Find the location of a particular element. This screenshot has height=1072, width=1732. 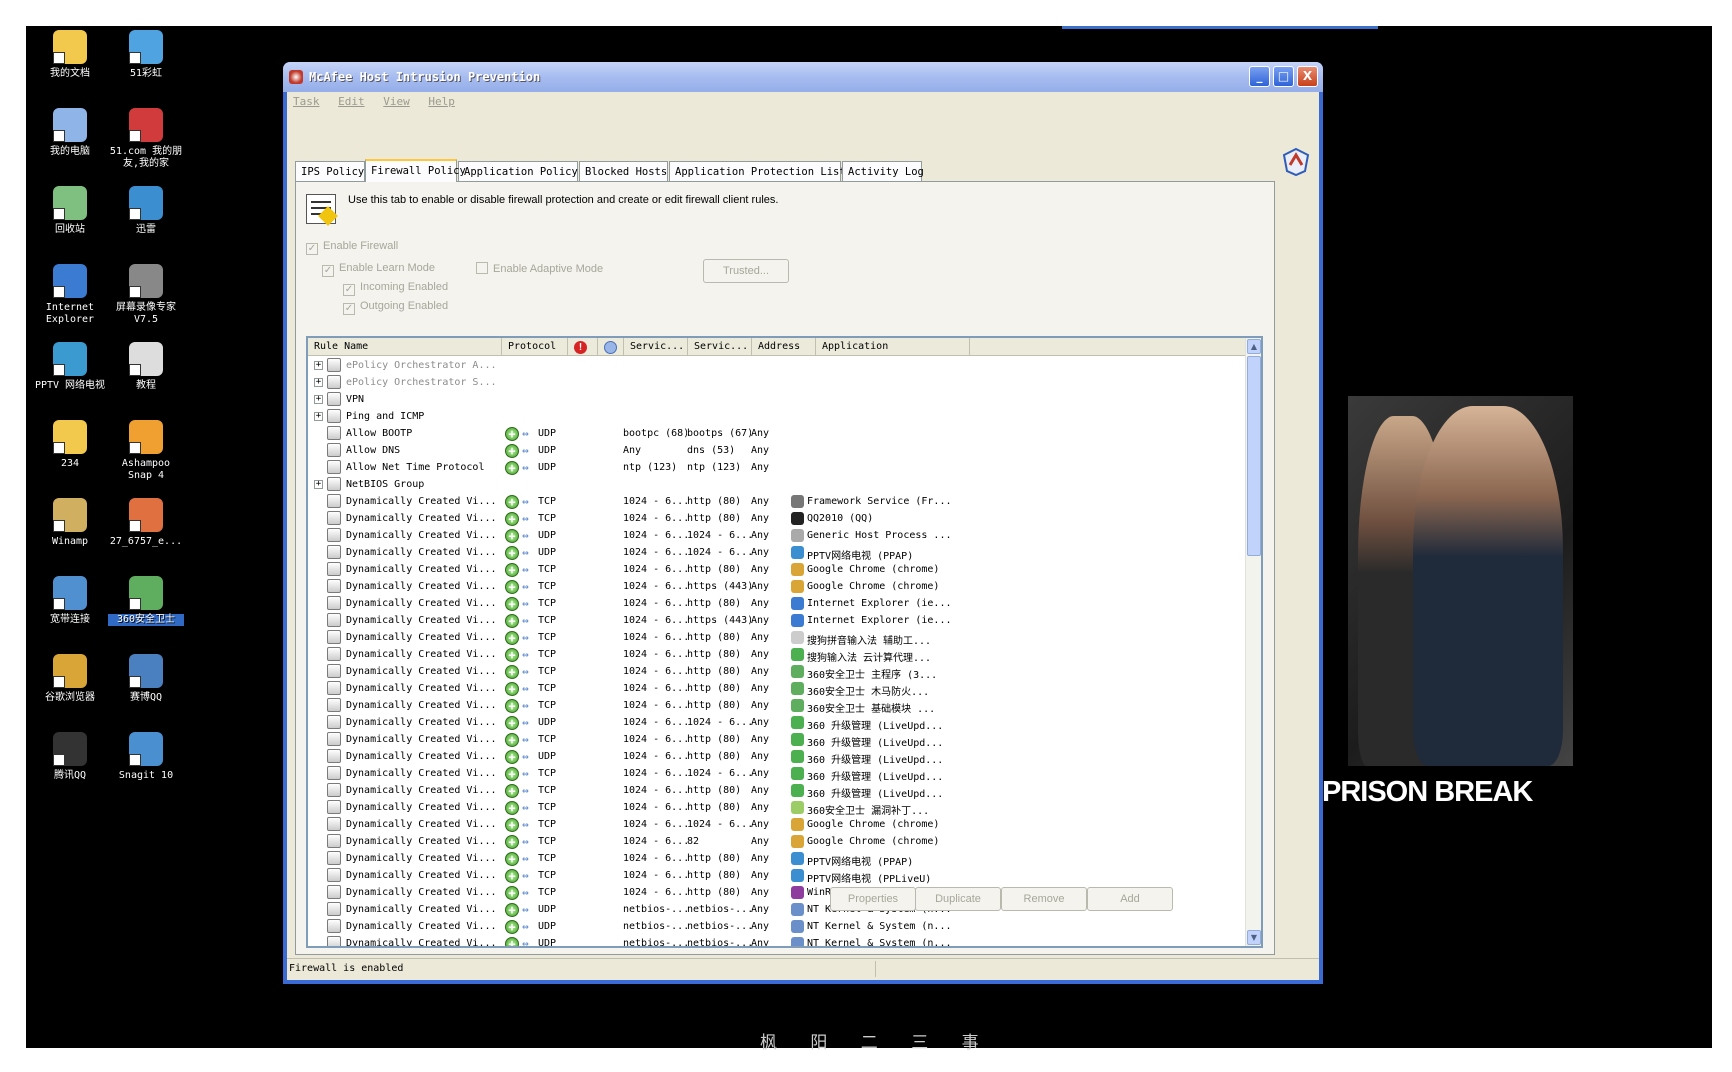

scroll-thumb is located at coordinates (1254, 456).